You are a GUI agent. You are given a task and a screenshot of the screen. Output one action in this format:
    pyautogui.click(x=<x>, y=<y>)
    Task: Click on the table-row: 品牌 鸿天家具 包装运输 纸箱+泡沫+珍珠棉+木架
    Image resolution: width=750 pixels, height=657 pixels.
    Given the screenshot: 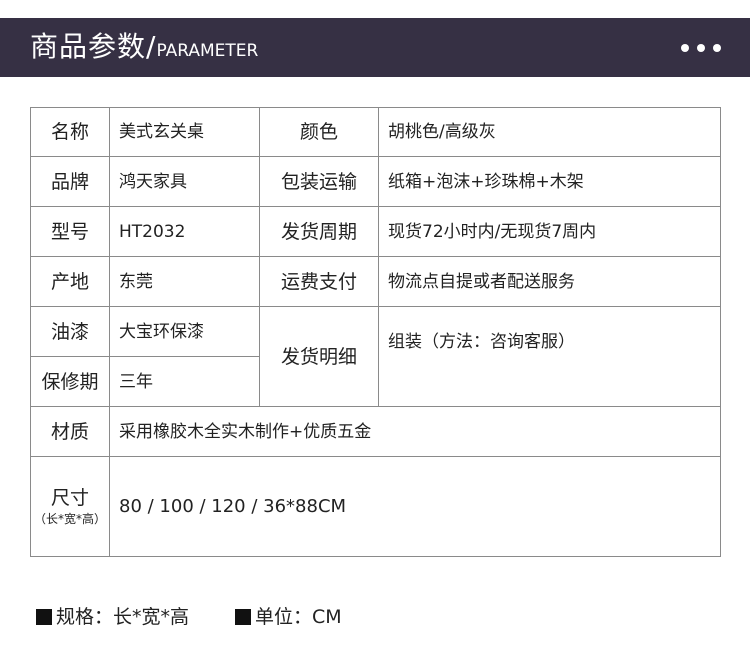 What is the action you would take?
    pyautogui.click(x=375, y=181)
    